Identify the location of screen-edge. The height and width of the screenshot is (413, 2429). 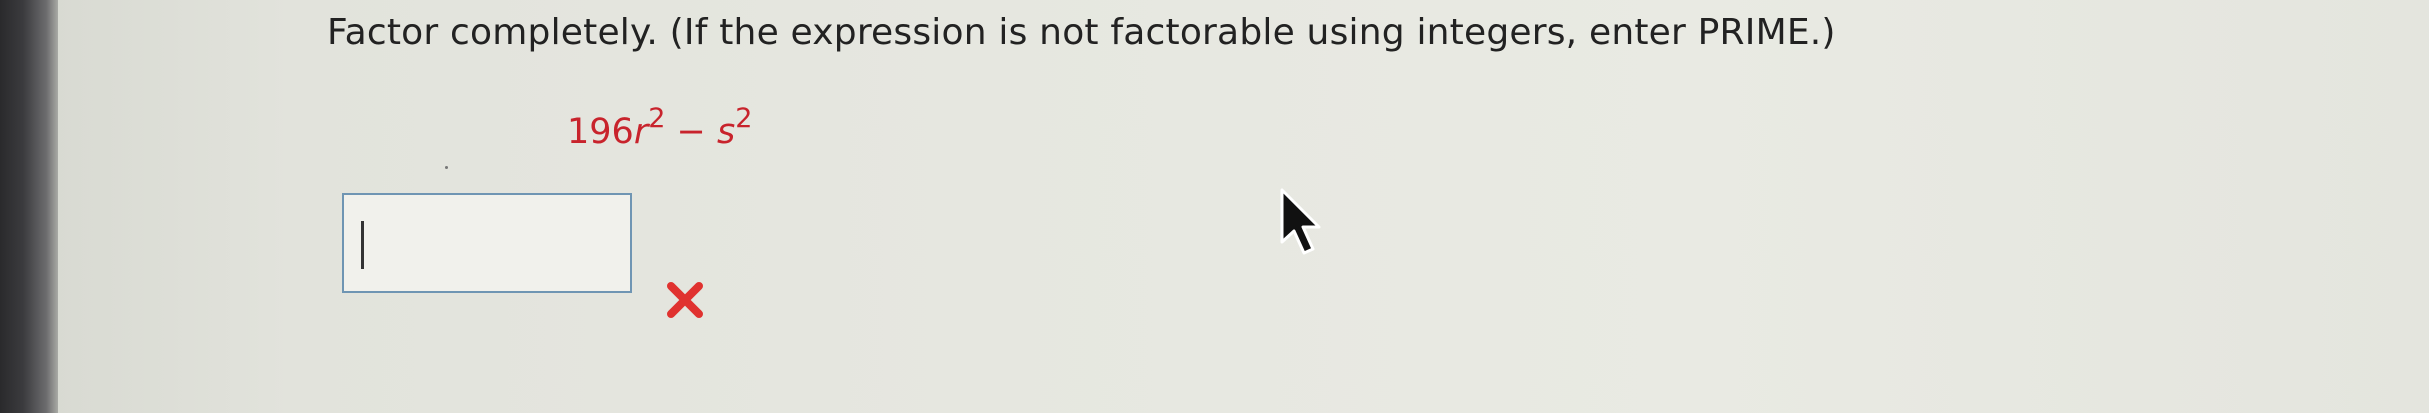
(29, 206).